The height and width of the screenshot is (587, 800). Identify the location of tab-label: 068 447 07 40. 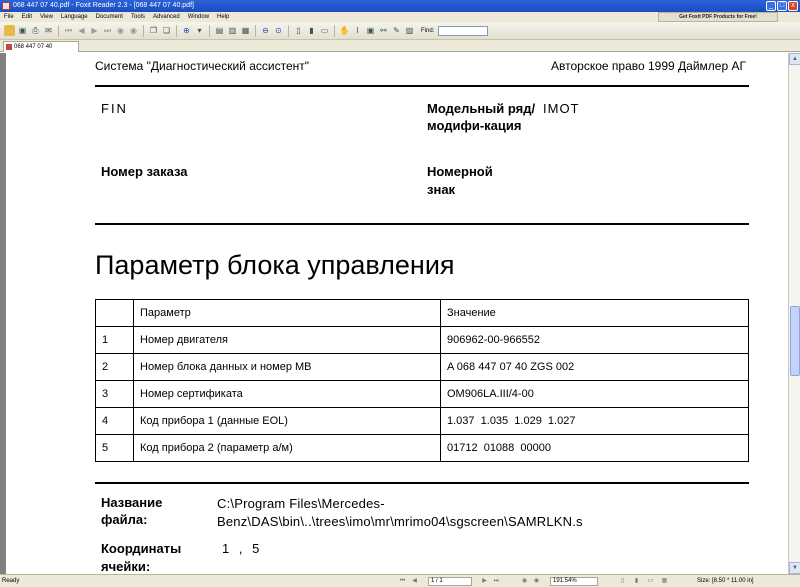
(33, 47).